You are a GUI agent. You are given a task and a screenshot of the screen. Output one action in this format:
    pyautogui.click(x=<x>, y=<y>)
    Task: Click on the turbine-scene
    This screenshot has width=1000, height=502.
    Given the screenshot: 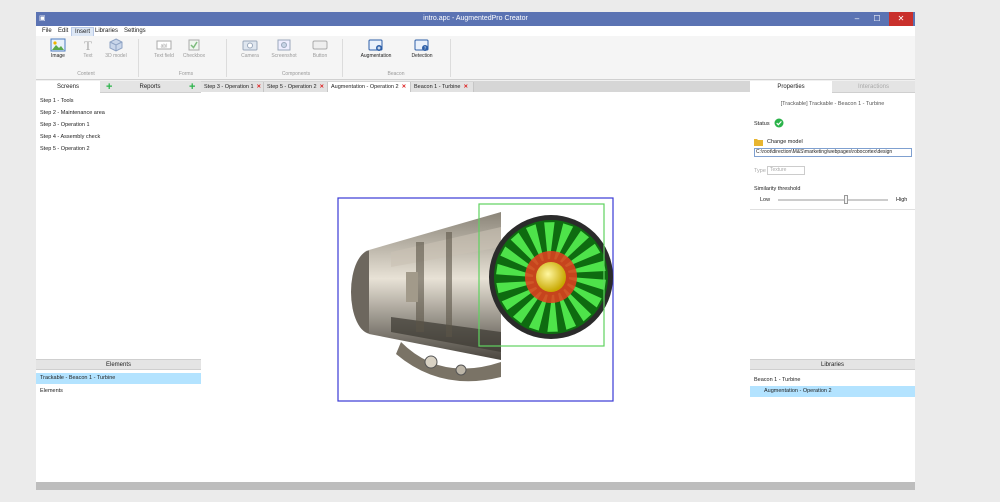 What is the action you would take?
    pyautogui.click(x=475, y=299)
    